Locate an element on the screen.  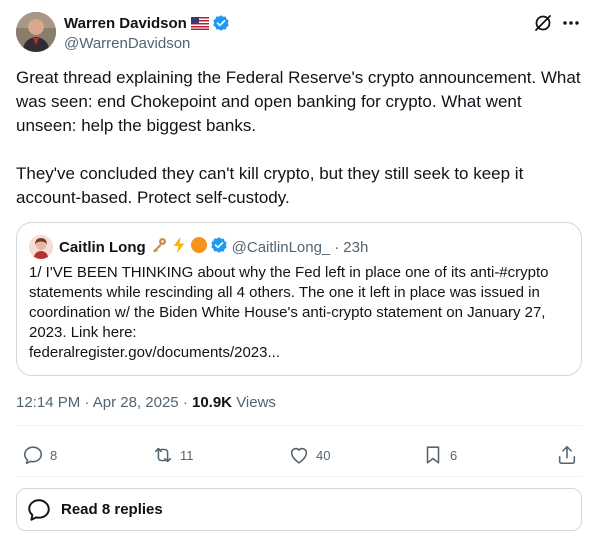
quoted-author-handle: @CaitlinLong_ is located at coordinates (281, 247).